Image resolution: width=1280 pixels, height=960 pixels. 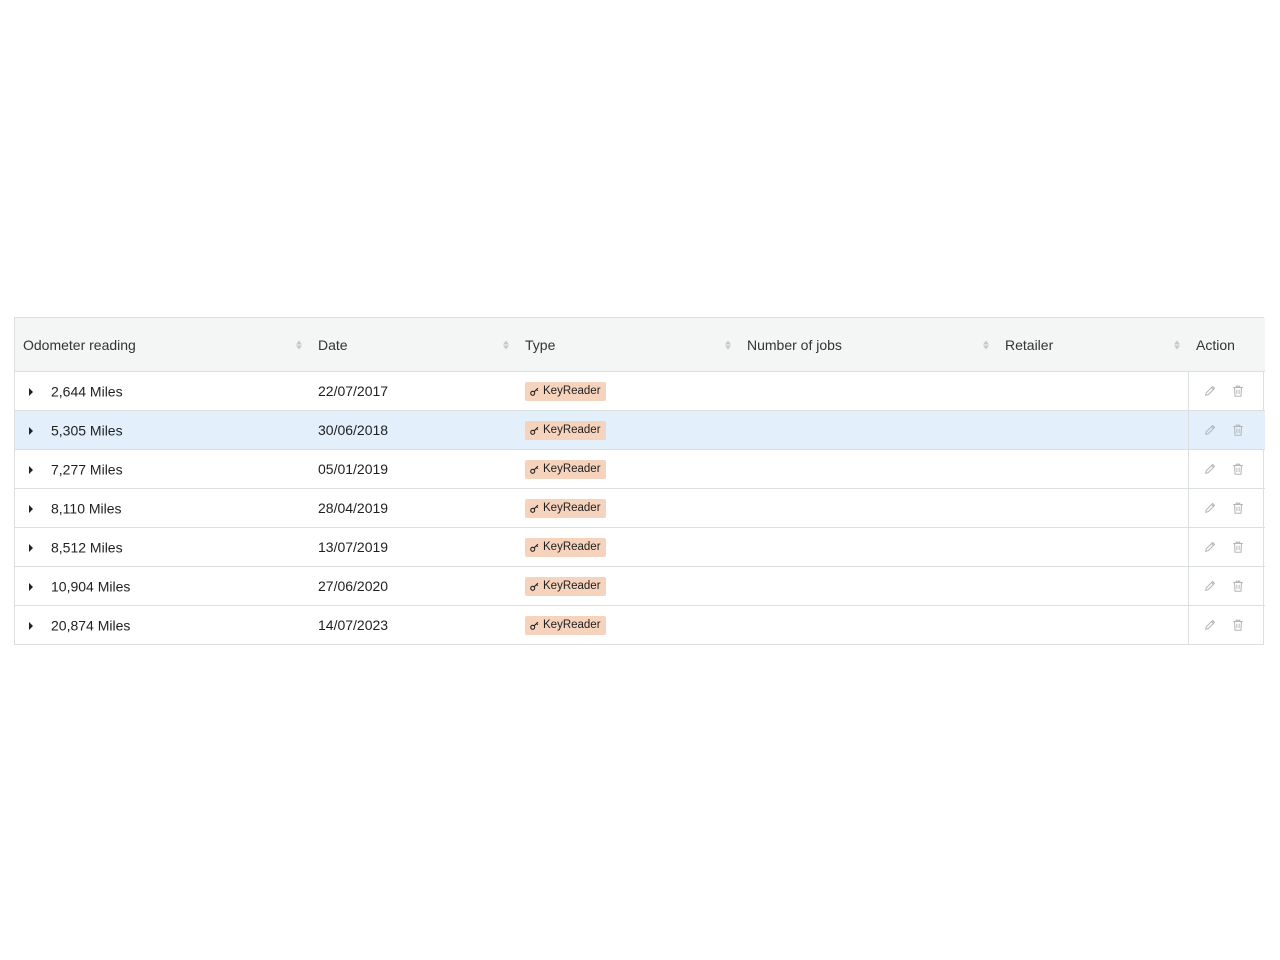 What do you see at coordinates (162, 547) in the screenshot?
I see `odometer-cell: 8,512 Miles` at bounding box center [162, 547].